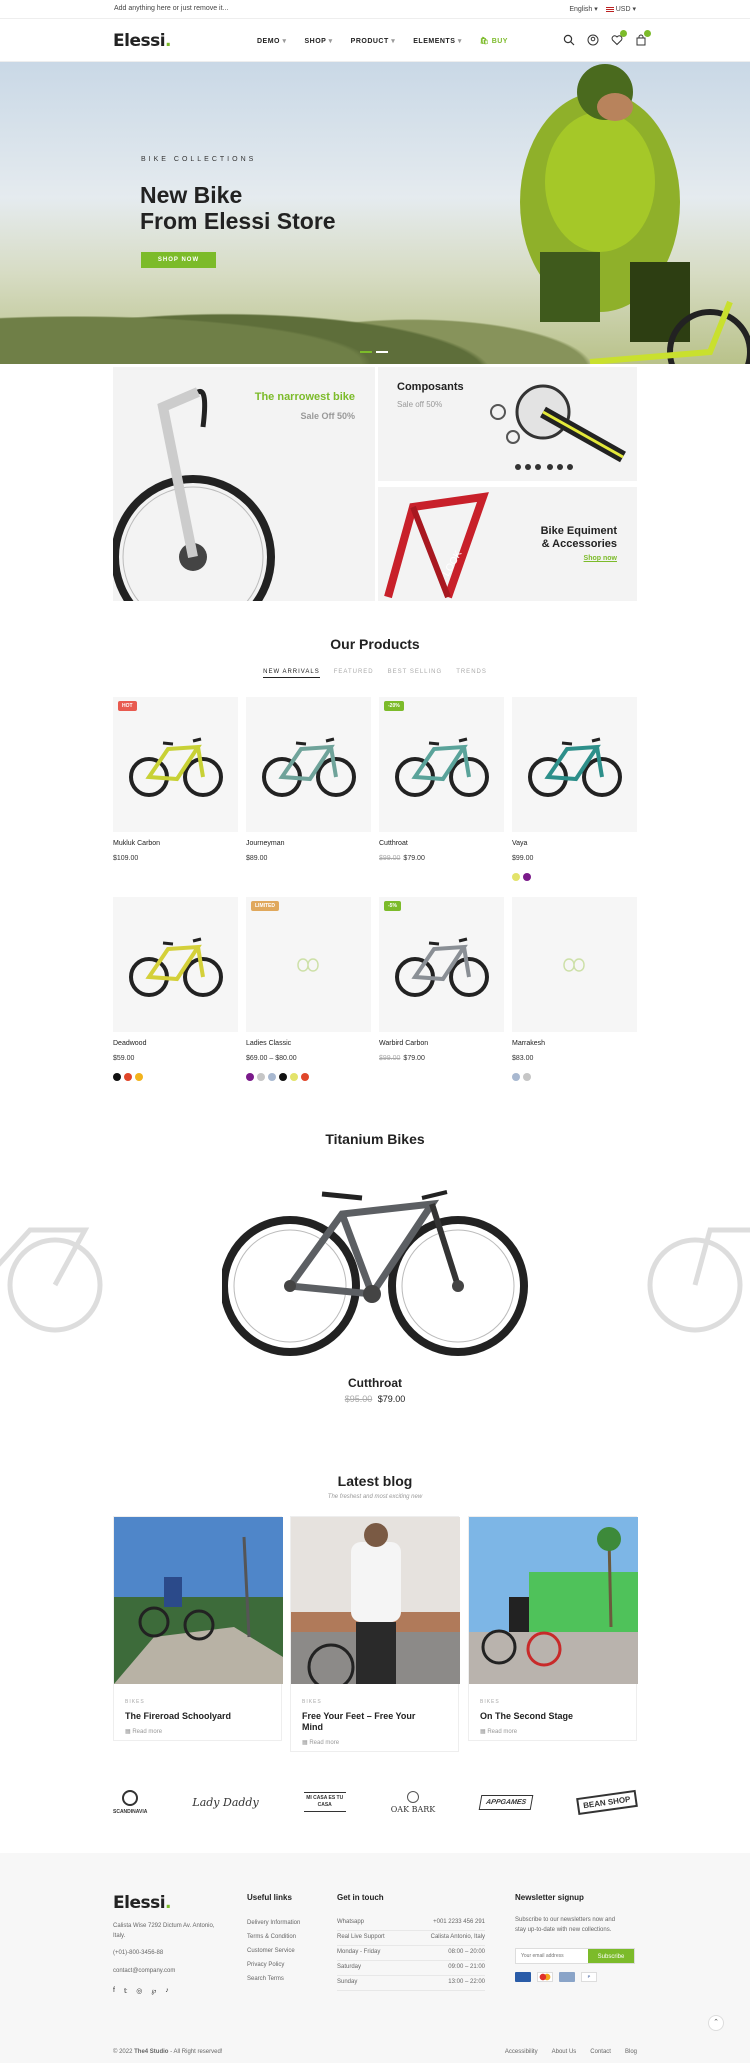 Image resolution: width=750 pixels, height=2063 pixels. I want to click on brand-logo-mi-casa: MI CASA ES TU CASA, so click(324, 1802).